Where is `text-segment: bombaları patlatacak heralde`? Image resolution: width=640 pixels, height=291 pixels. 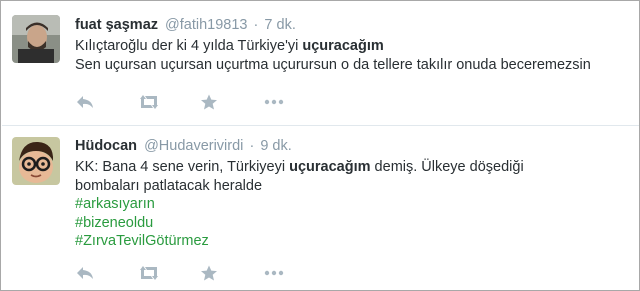 text-segment: bombaları patlatacak heralde is located at coordinates (169, 185).